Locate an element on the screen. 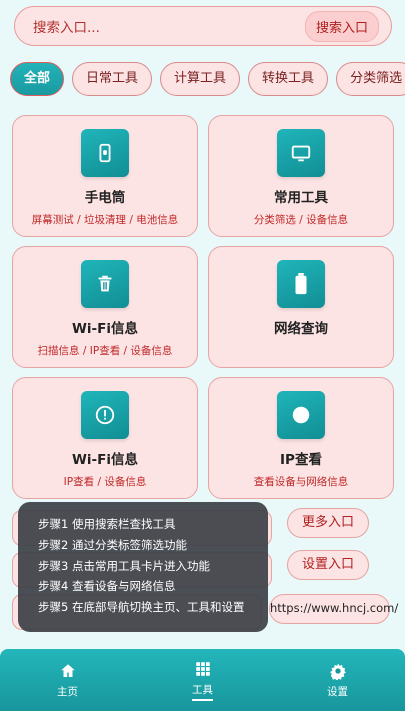  card-title: 网络查询 is located at coordinates (301, 329).